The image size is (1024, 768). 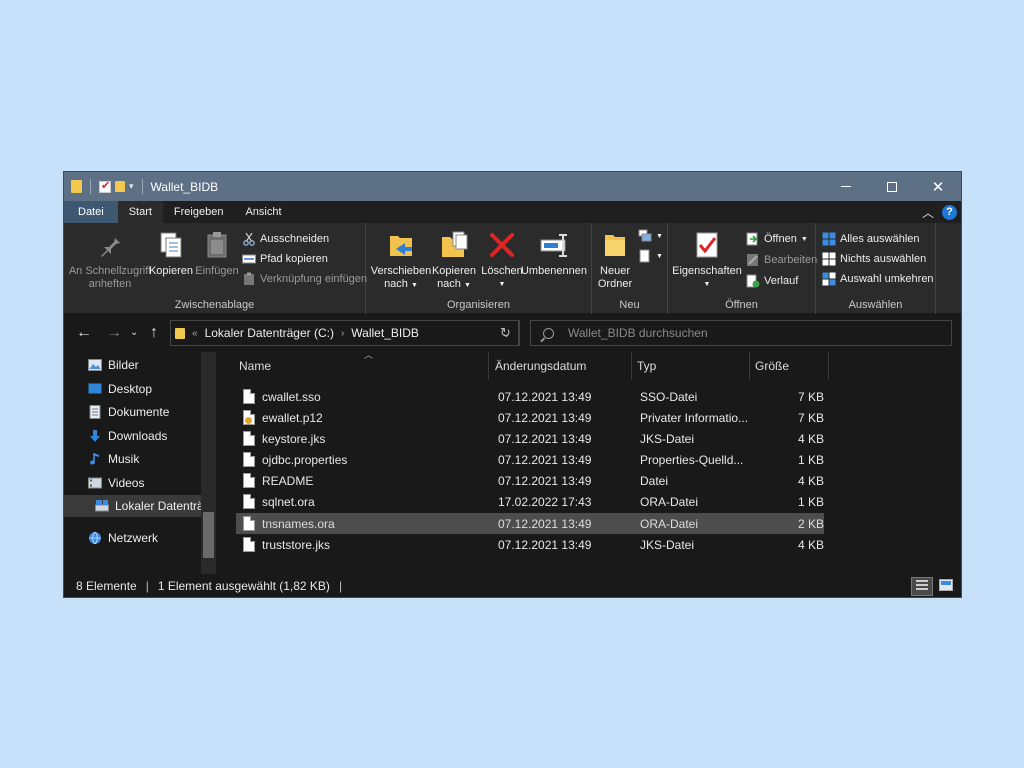 I want to click on tab-file: Datei, so click(x=91, y=212).